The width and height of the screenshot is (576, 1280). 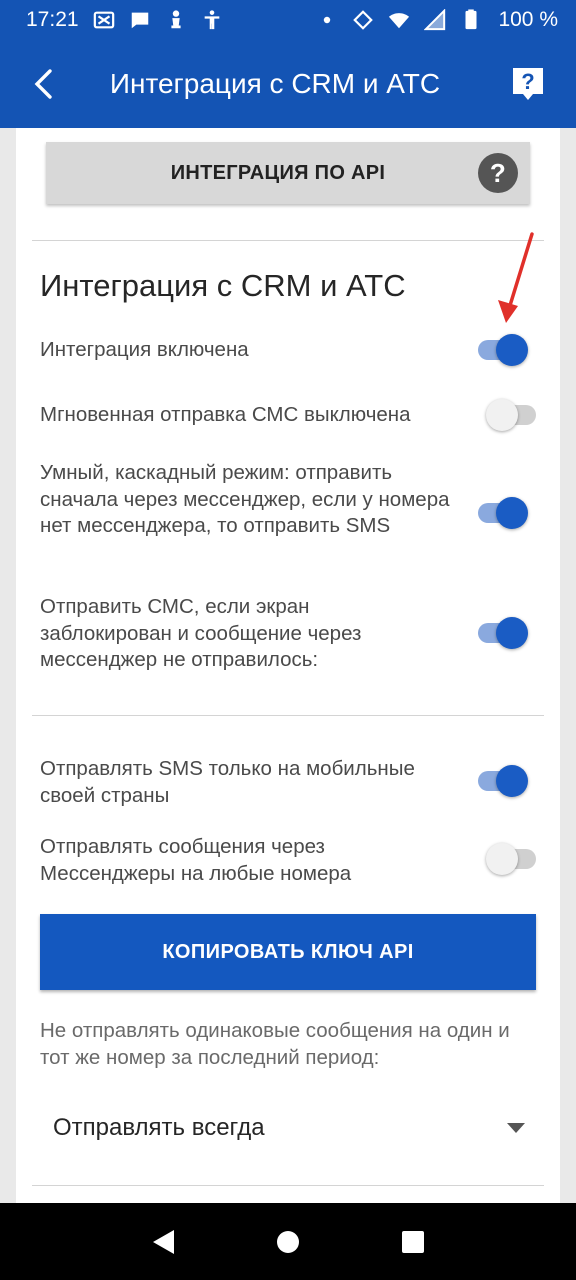 I want to click on duplicate-period-select: Отправлять всегда, so click(x=288, y=1128).